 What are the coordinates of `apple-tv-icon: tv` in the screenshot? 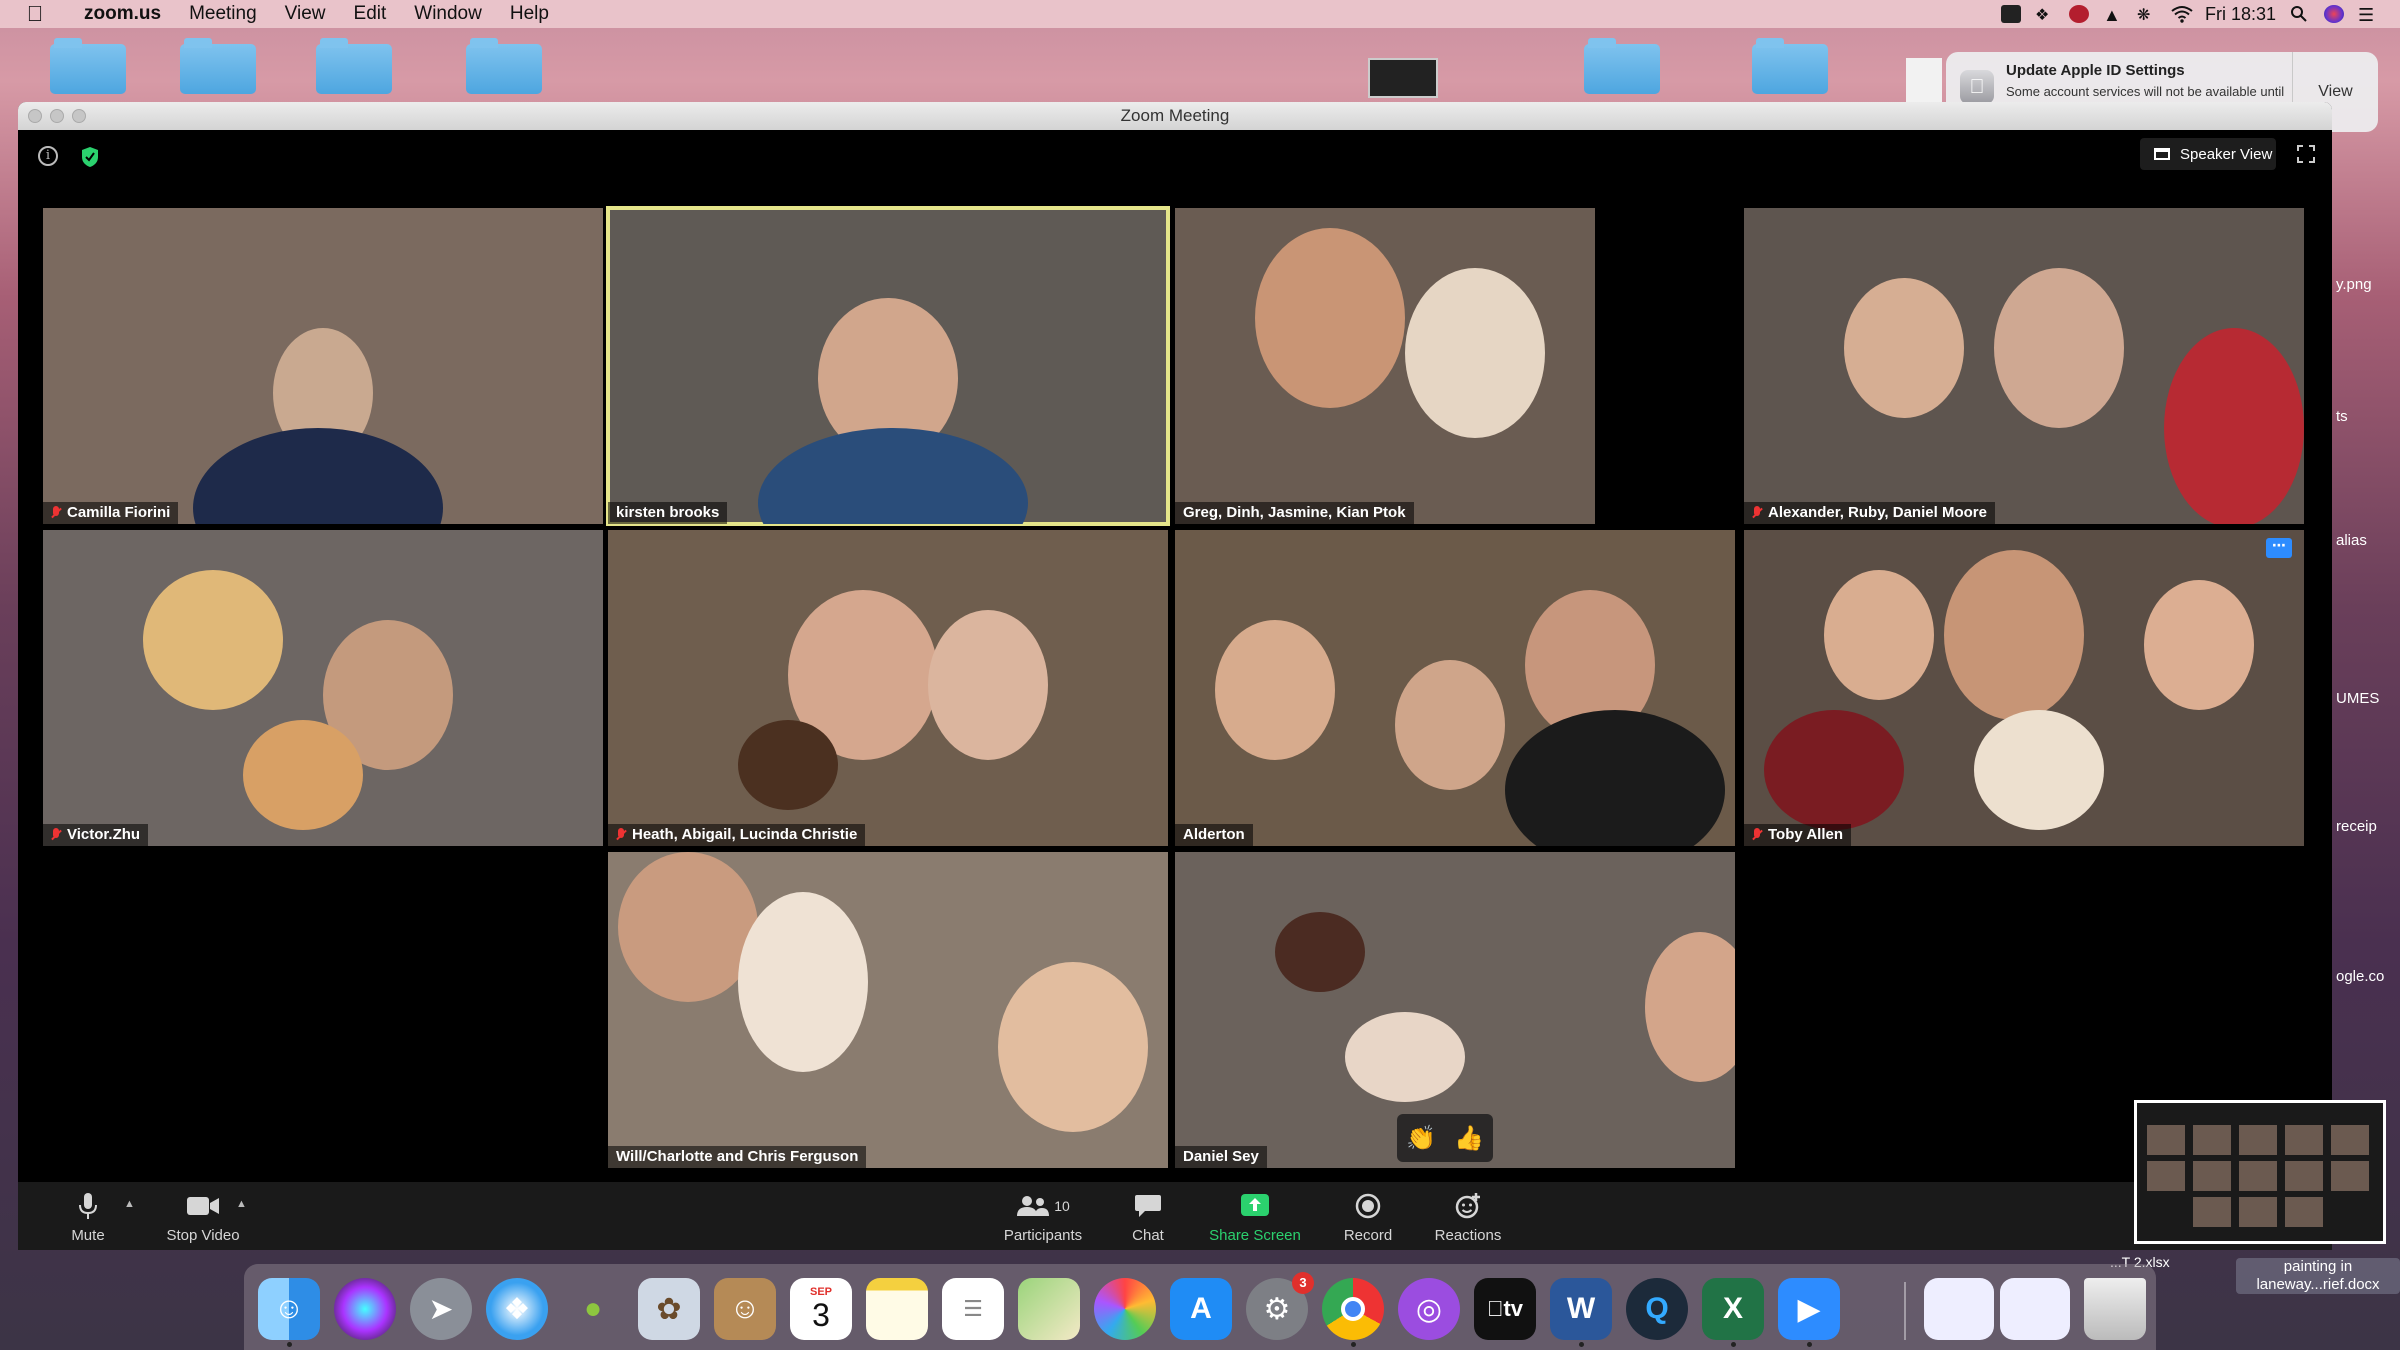 It's located at (1505, 1309).